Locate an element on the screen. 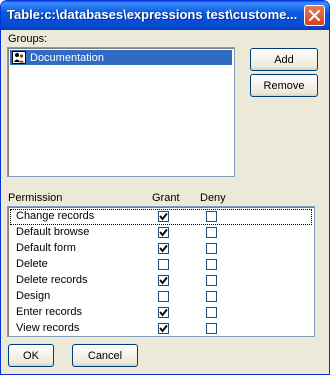 The height and width of the screenshot is (375, 330). permission-row: Default browse is located at coordinates (161, 233).